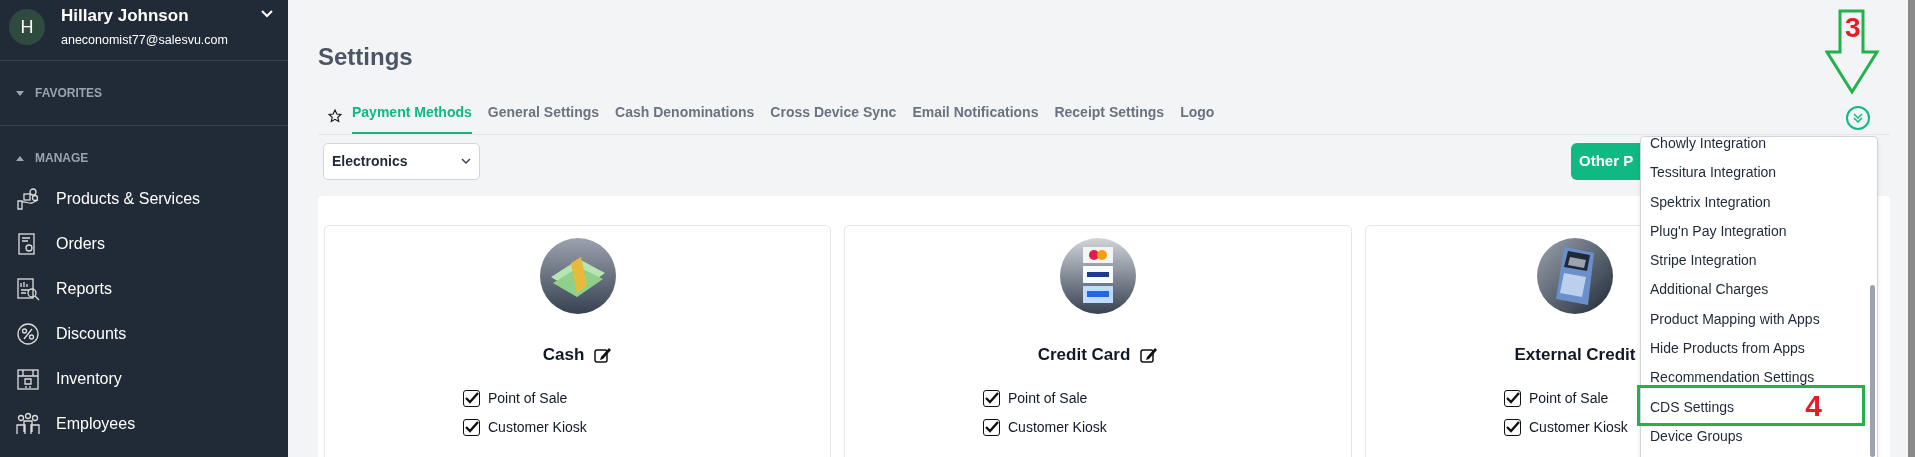 Image resolution: width=1915 pixels, height=457 pixels. I want to click on storage-box-icon, so click(28, 379).